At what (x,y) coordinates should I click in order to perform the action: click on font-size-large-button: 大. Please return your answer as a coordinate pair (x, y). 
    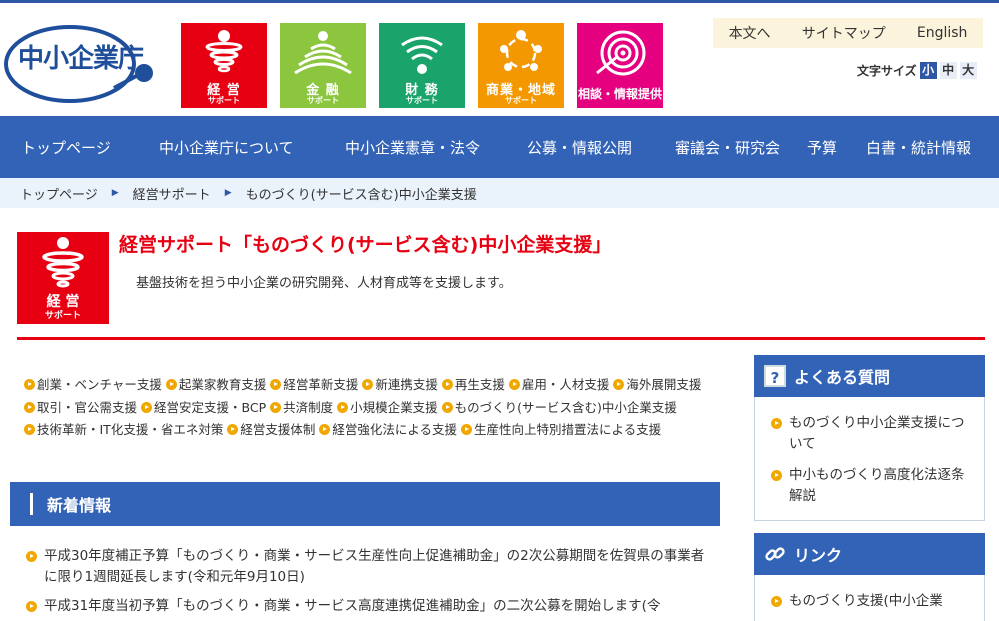
    Looking at the image, I should click on (968, 70).